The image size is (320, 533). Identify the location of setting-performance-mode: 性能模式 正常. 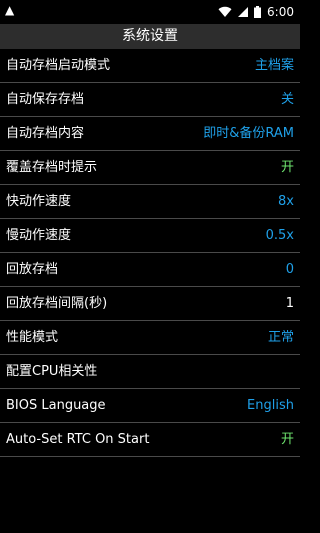
(150, 338).